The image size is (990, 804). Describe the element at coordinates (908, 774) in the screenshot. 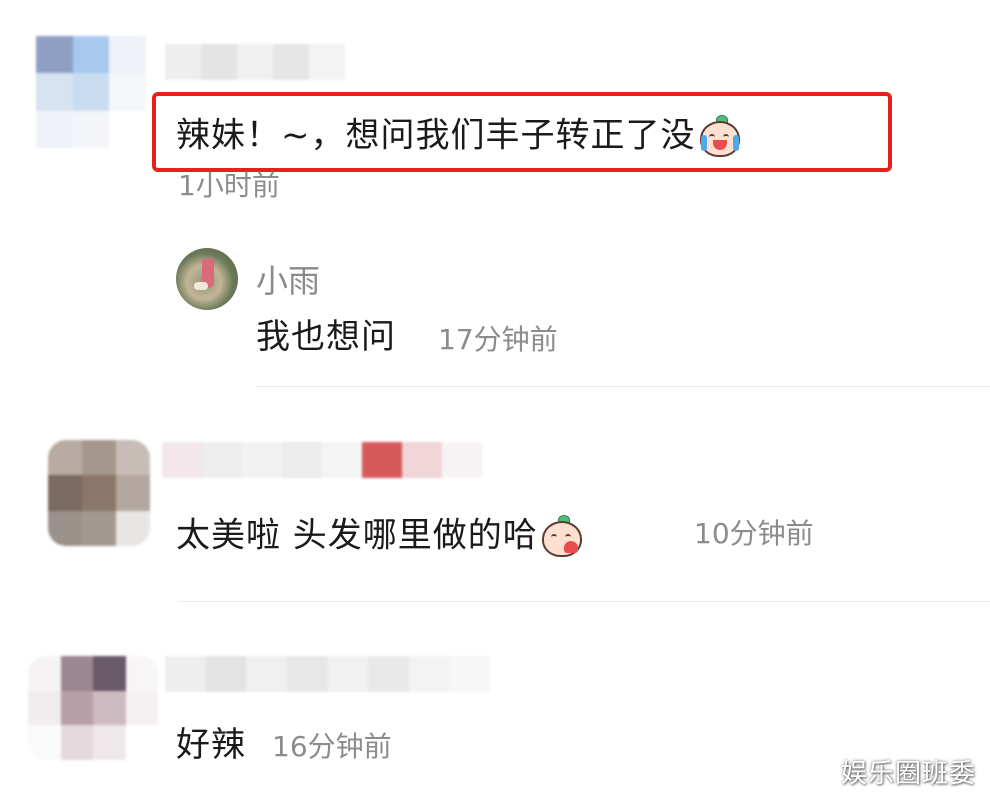

I see `watermark: 娱乐圈班委` at that location.